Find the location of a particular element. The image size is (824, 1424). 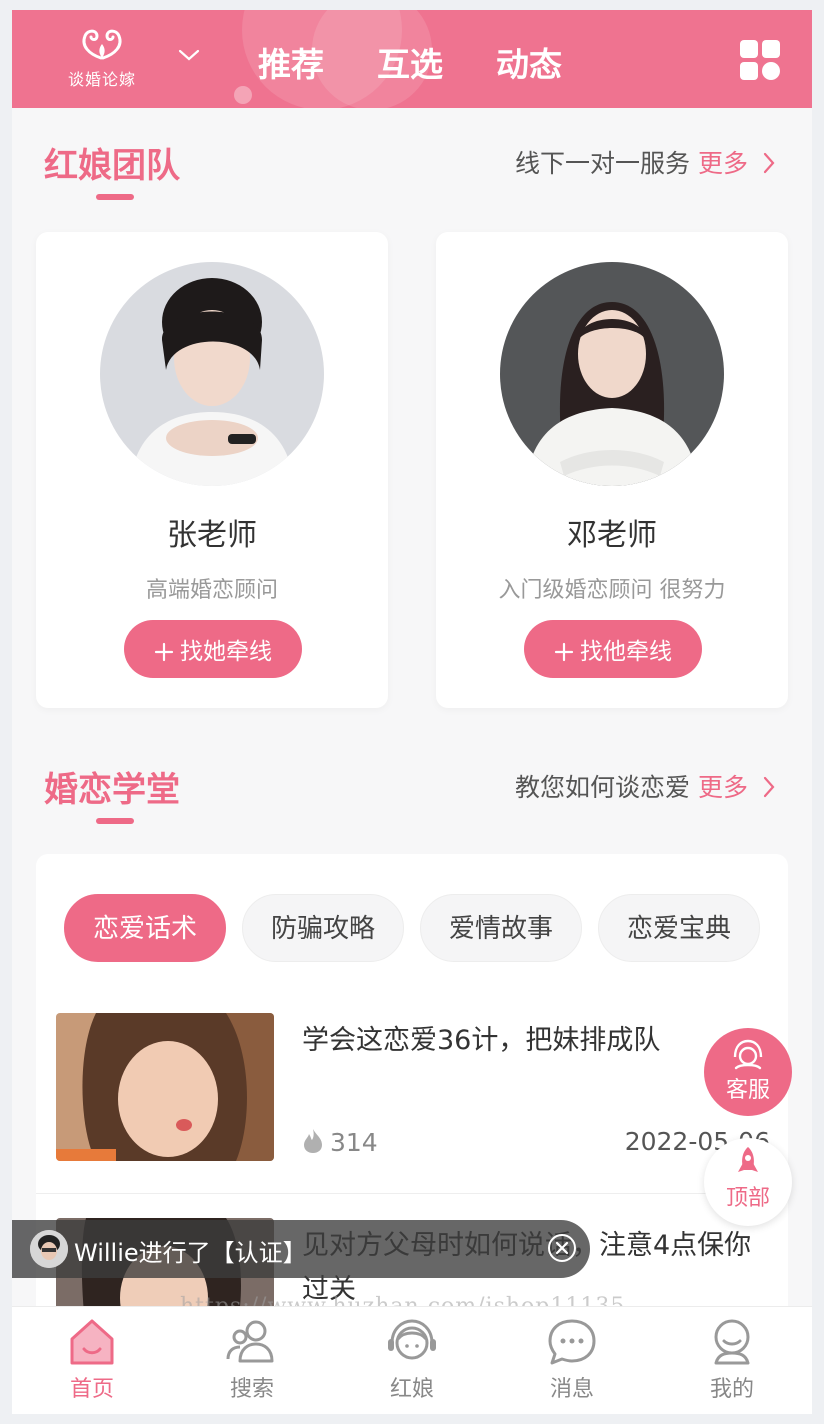

article-views: 314 is located at coordinates (340, 1142).